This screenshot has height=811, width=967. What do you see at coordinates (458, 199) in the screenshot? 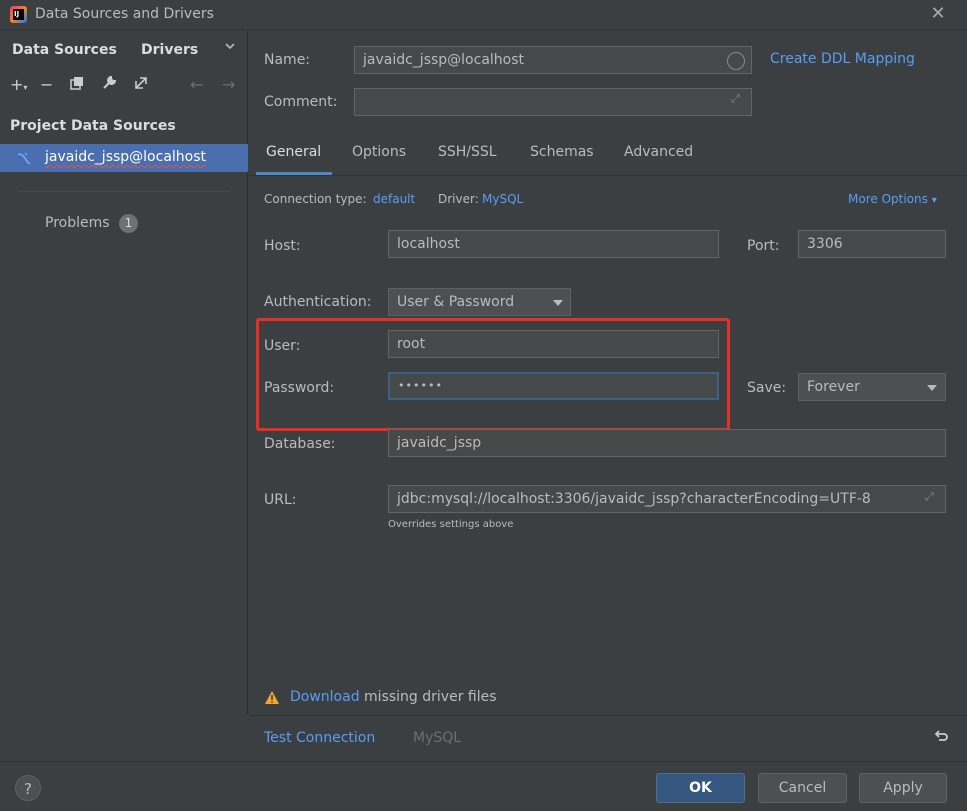
I see `driver-label: Driver:` at bounding box center [458, 199].